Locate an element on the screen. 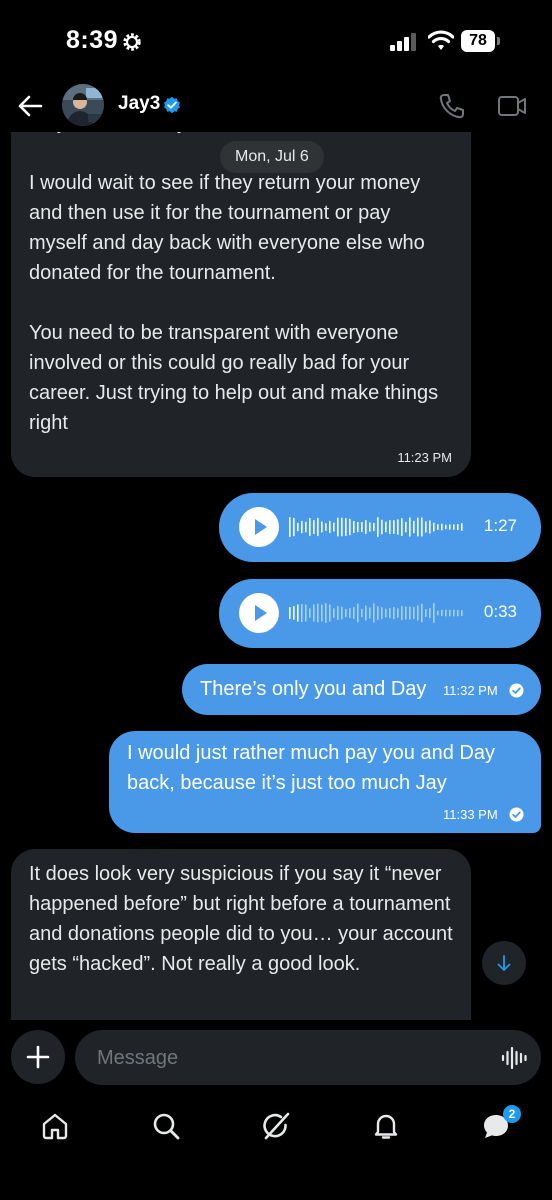 This screenshot has width=552, height=1200. verified-badge-icon is located at coordinates (172, 105).